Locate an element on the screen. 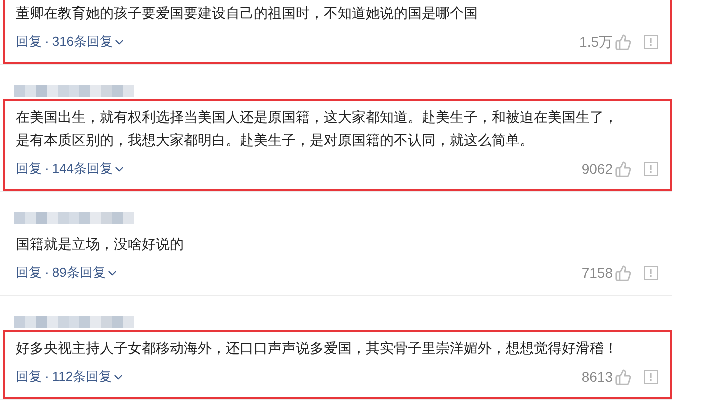  replies-link: 316条回复 is located at coordinates (89, 42).